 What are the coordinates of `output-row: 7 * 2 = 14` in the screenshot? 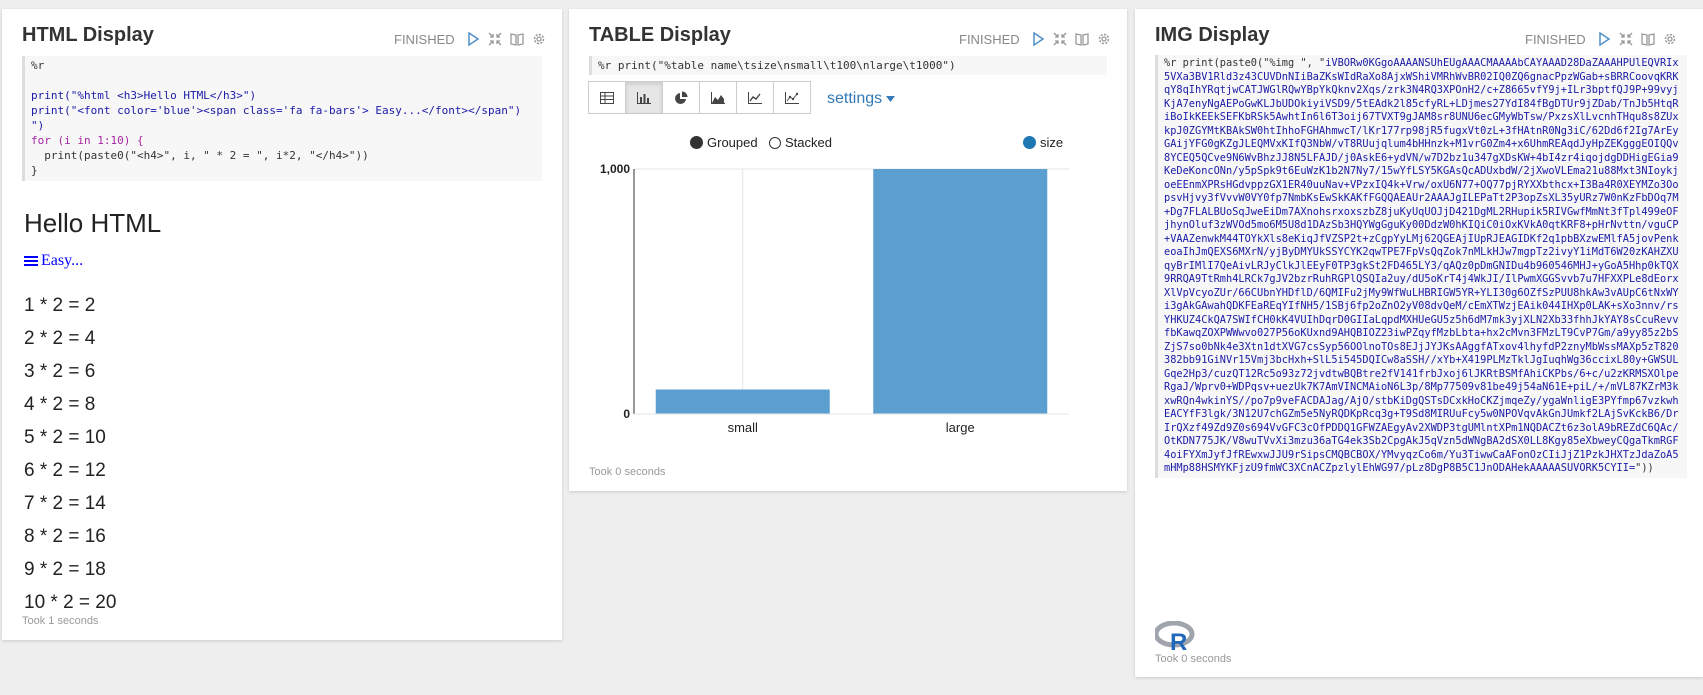 It's located at (65, 503).